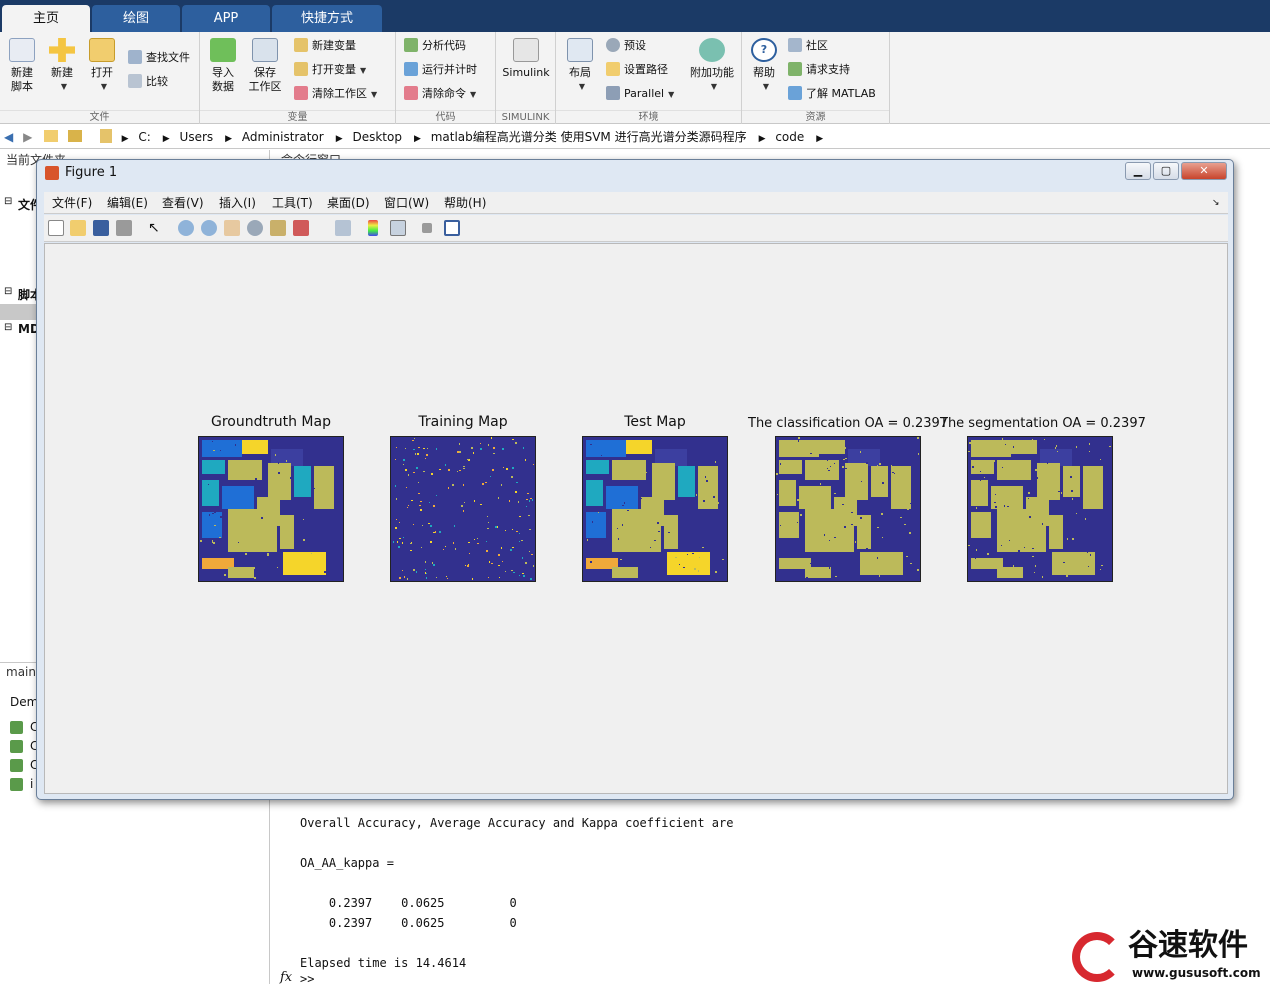  What do you see at coordinates (819, 70) in the screenshot?
I see `request-support-button: 请求支持` at bounding box center [819, 70].